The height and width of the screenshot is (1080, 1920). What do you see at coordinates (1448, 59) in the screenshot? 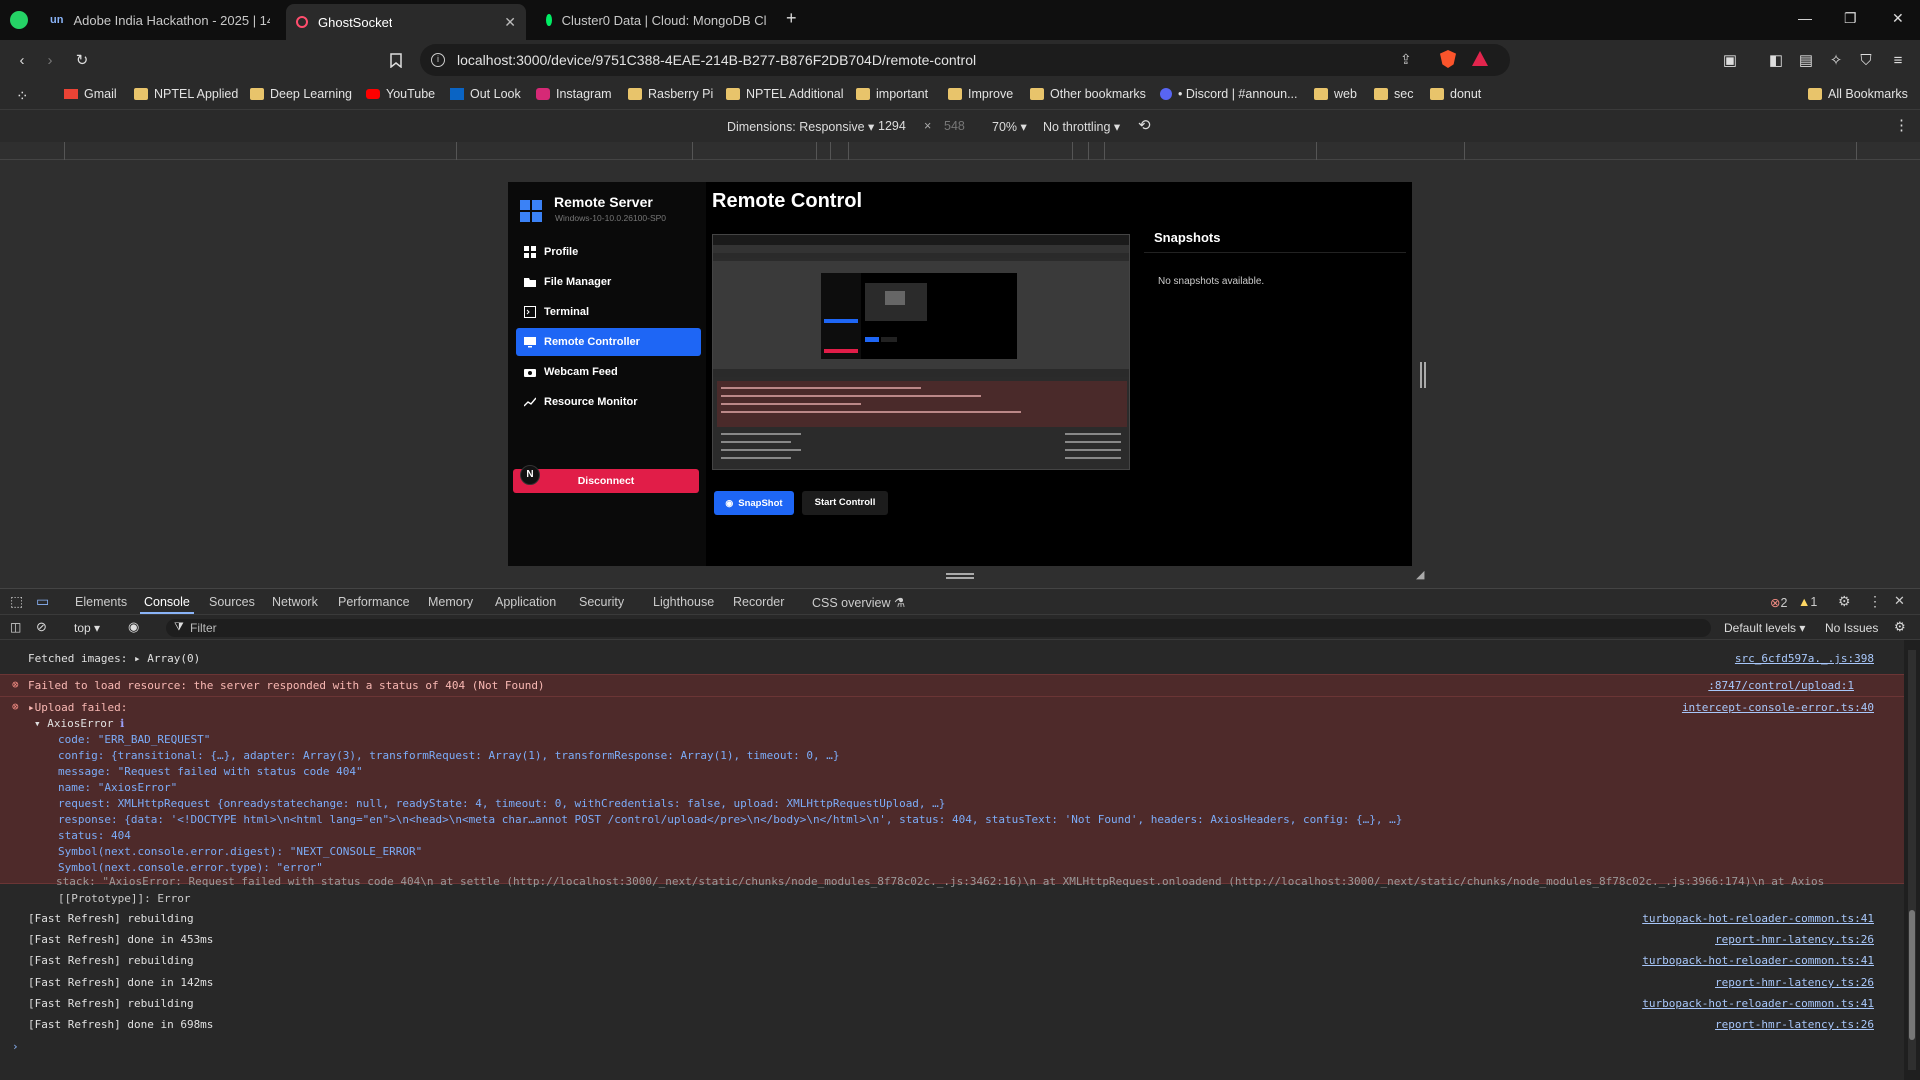
I see `brave-shield-icon` at bounding box center [1448, 59].